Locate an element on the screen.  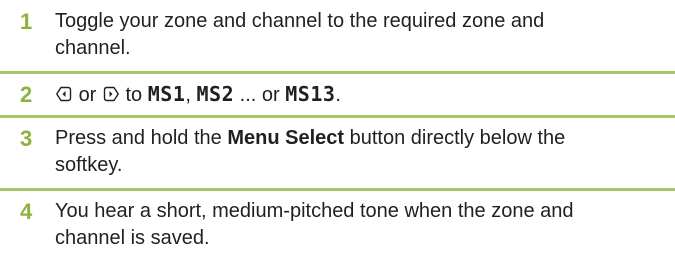
left-navigation-key-icon is located at coordinates (64, 97).